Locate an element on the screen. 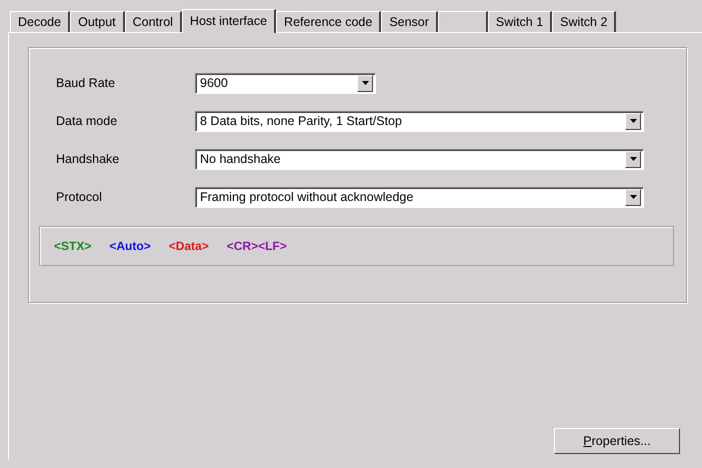  field-label: Baud Rate is located at coordinates (85, 83).